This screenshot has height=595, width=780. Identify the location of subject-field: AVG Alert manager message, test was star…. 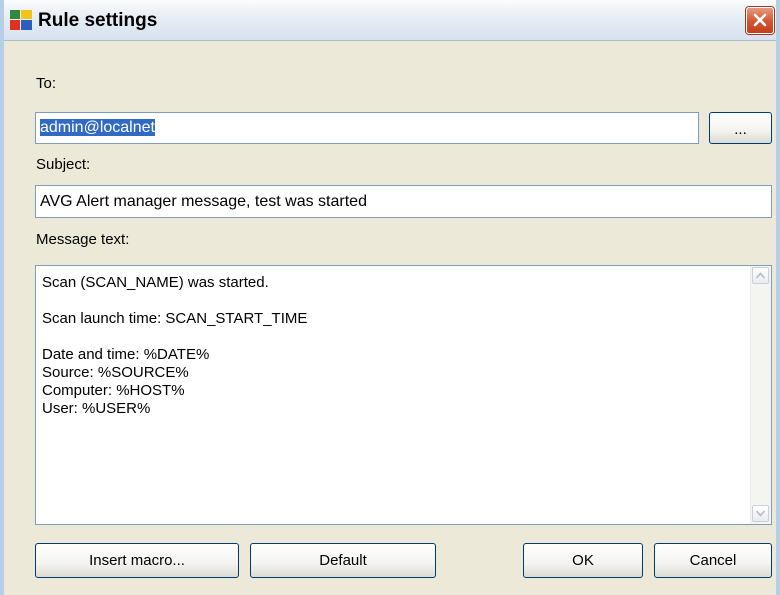
(403, 201).